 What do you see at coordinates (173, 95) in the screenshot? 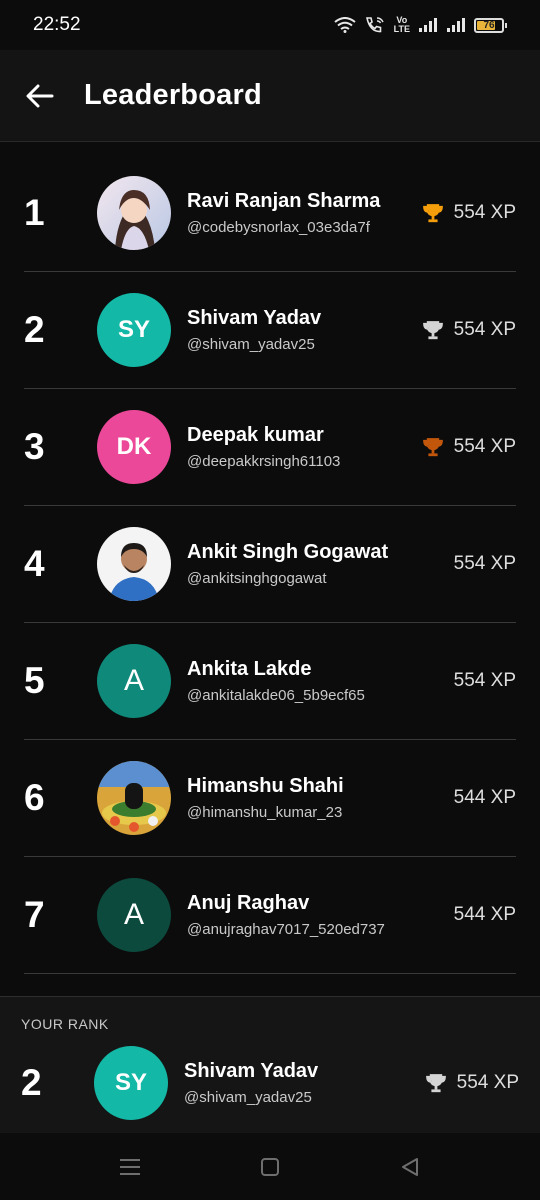
I see `page-title: Leaderboard` at bounding box center [173, 95].